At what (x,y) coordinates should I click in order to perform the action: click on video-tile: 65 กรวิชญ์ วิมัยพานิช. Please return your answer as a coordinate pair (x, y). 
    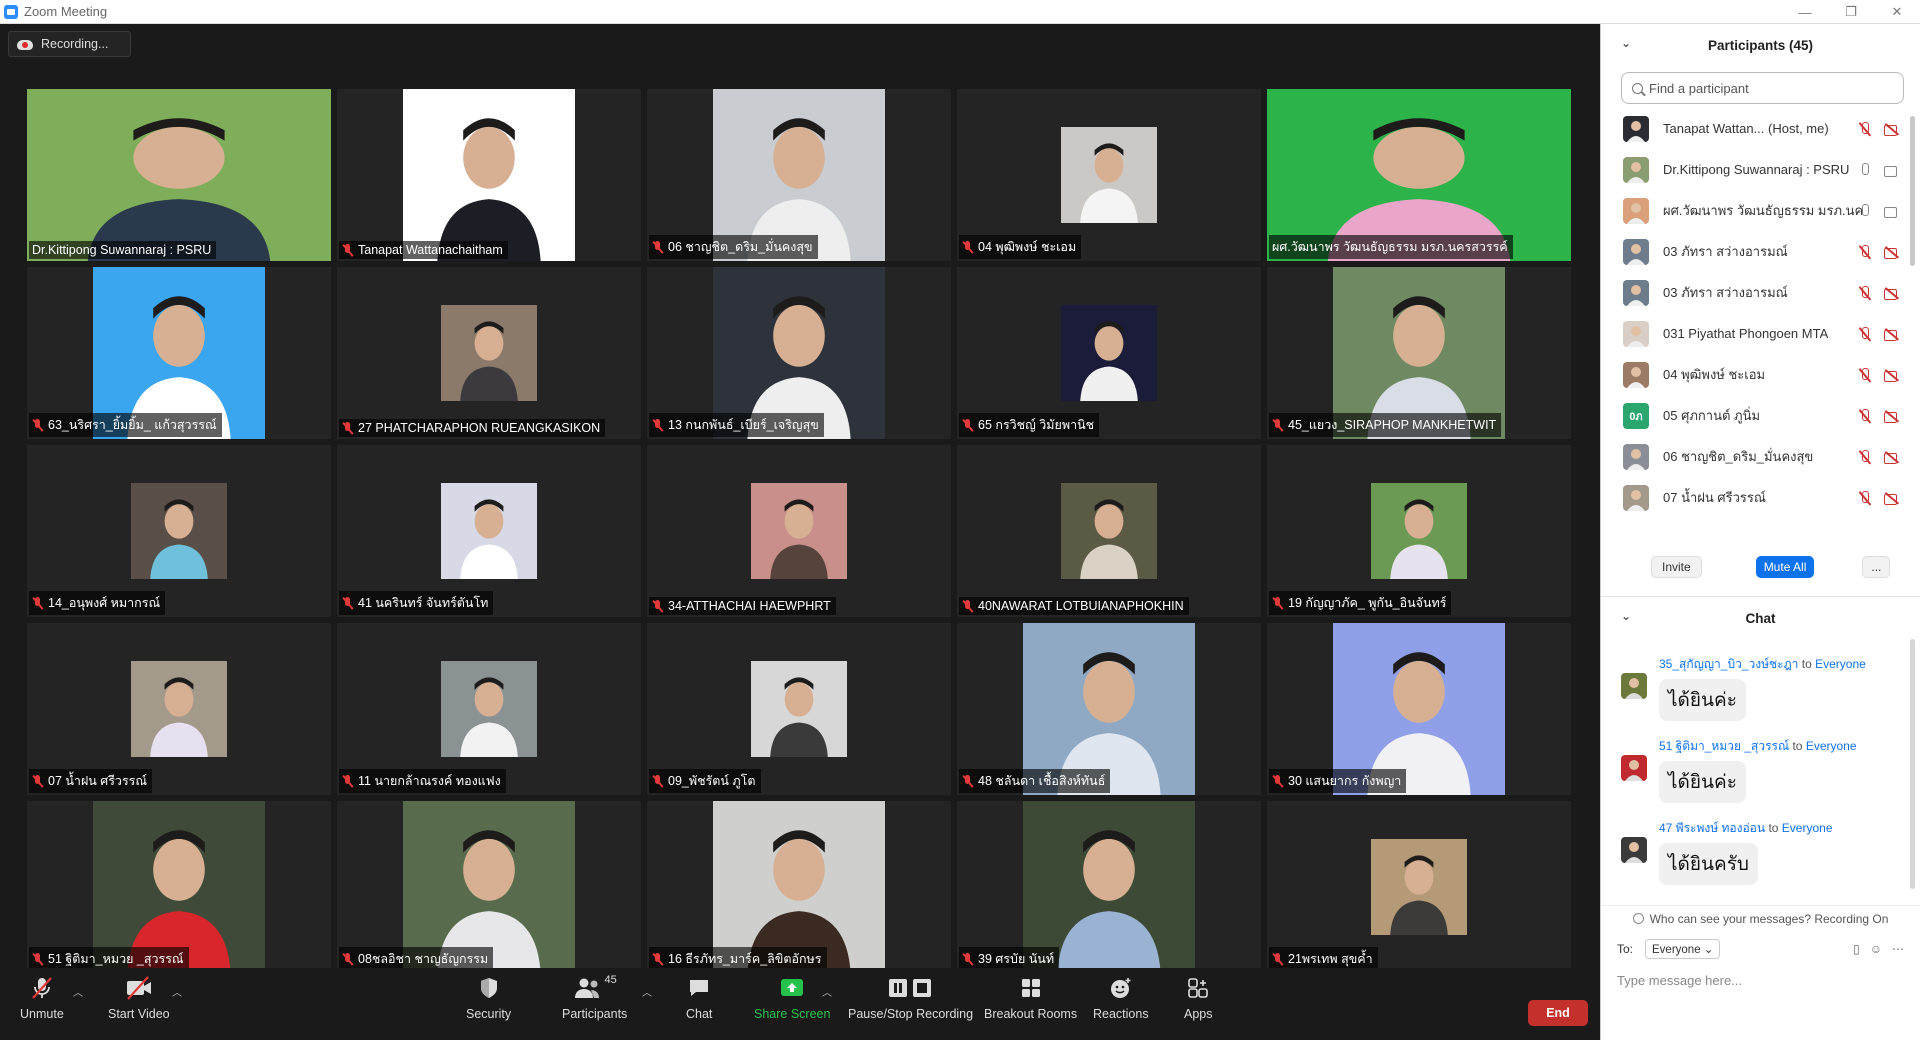
    Looking at the image, I should click on (1109, 353).